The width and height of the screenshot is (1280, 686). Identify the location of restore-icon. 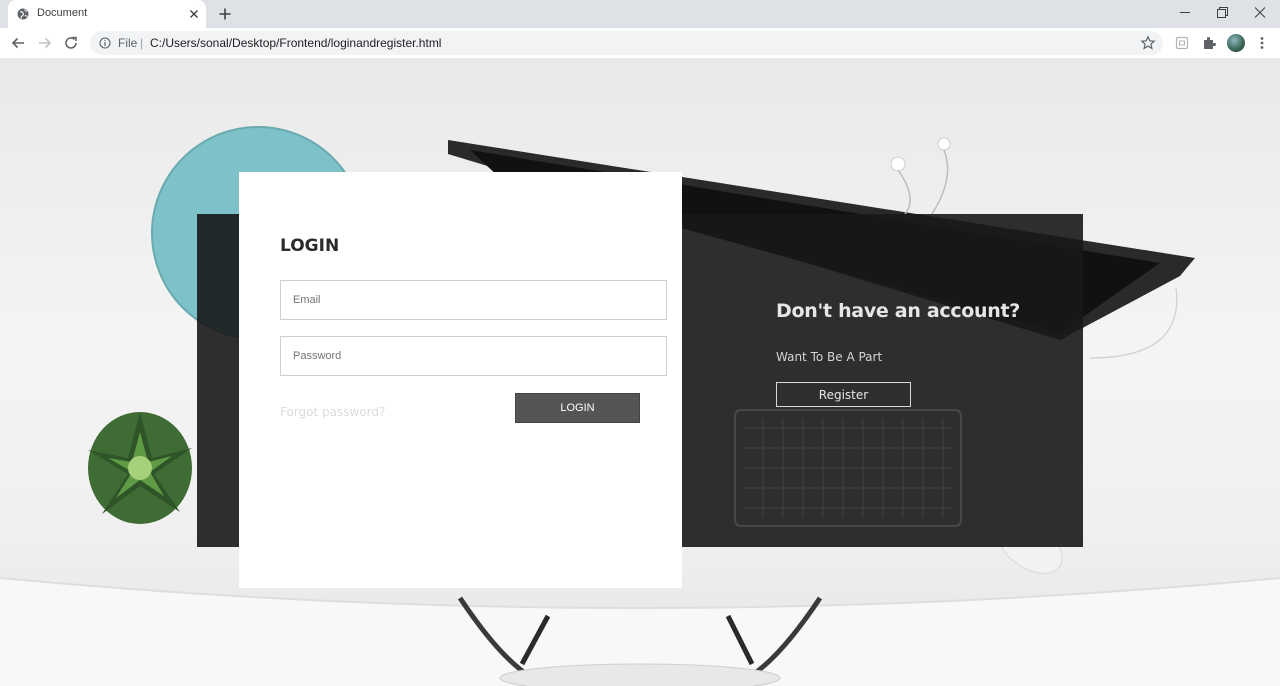
(1222, 13).